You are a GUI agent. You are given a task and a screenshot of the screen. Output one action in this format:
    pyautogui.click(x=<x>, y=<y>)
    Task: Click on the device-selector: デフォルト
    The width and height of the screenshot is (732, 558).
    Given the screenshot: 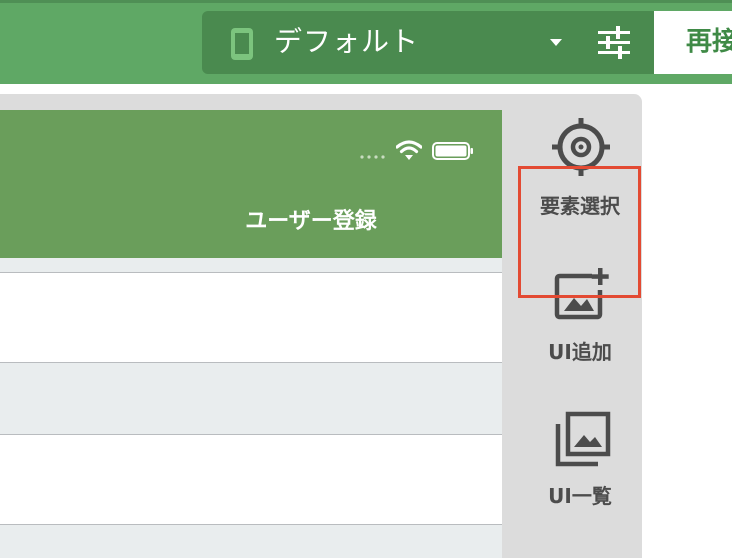 What is the action you would take?
    pyautogui.click(x=428, y=42)
    